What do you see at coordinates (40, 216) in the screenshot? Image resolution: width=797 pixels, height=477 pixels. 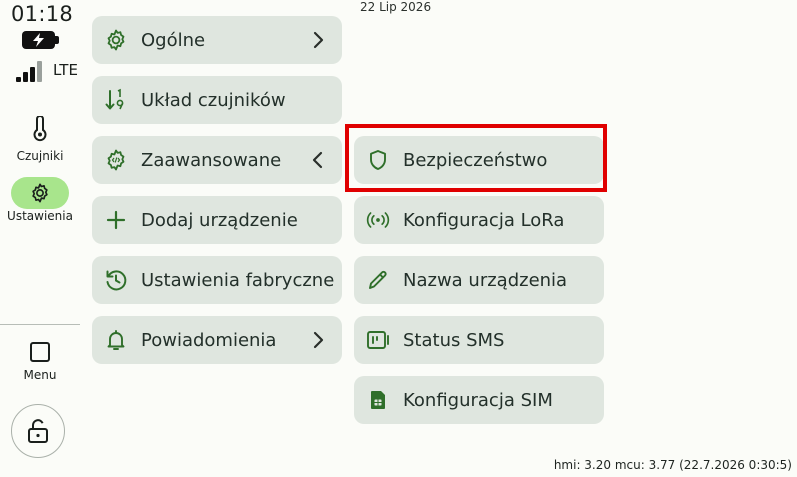 I see `rail-item-label: Ustawienia` at bounding box center [40, 216].